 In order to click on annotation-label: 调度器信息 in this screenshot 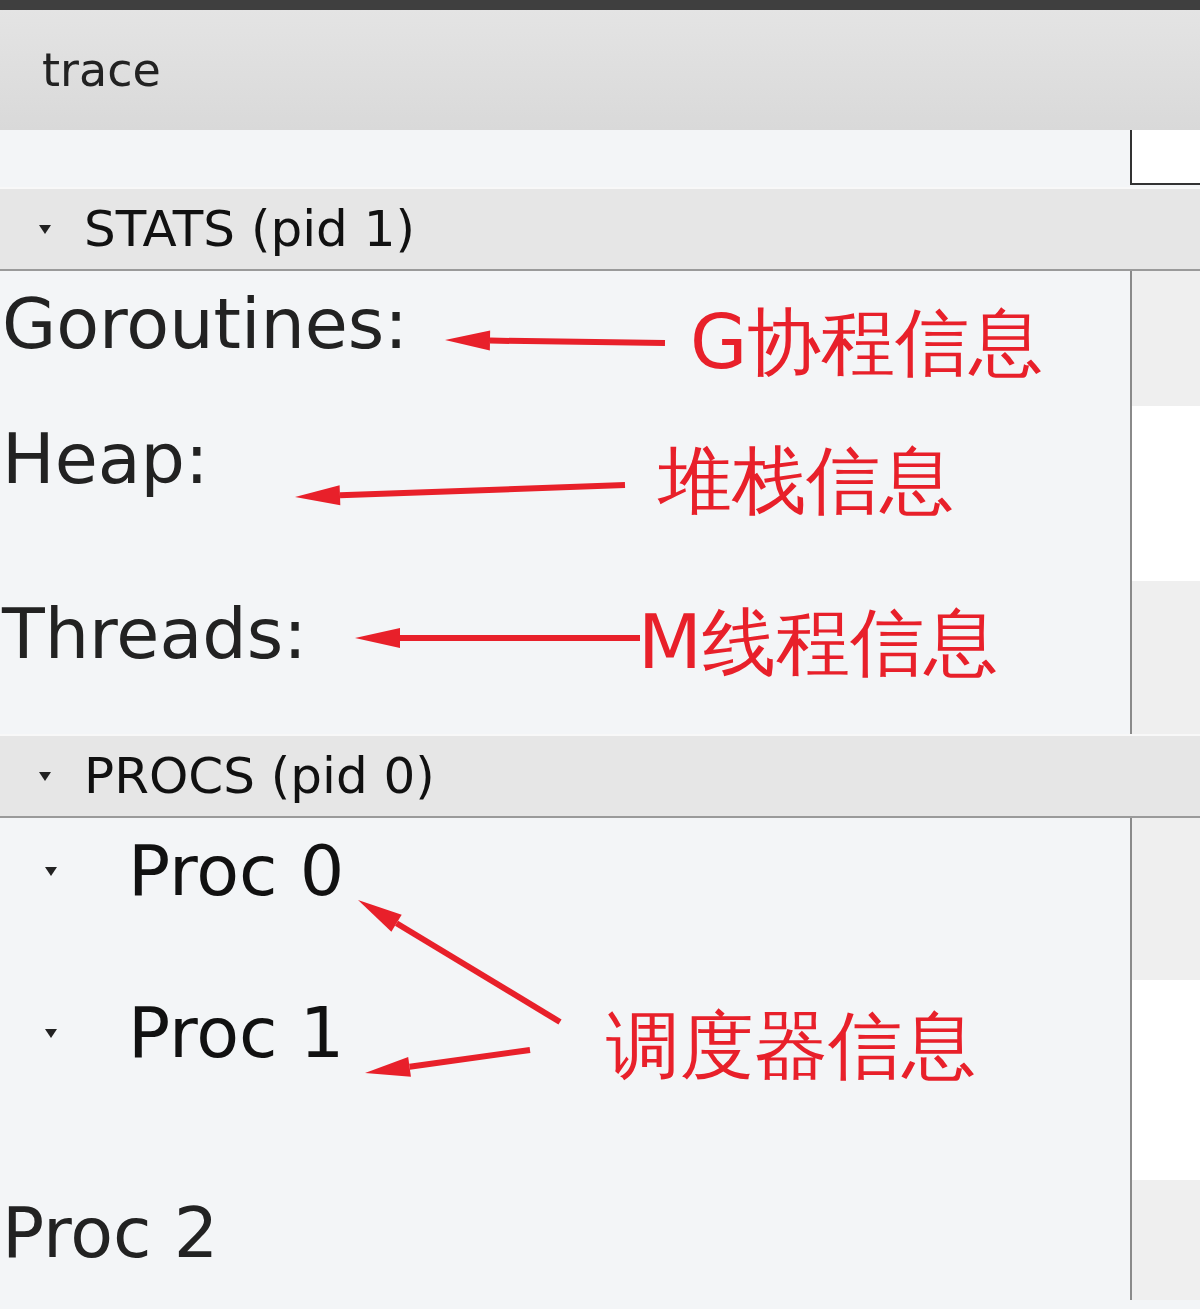, I will do `click(791, 1045)`.